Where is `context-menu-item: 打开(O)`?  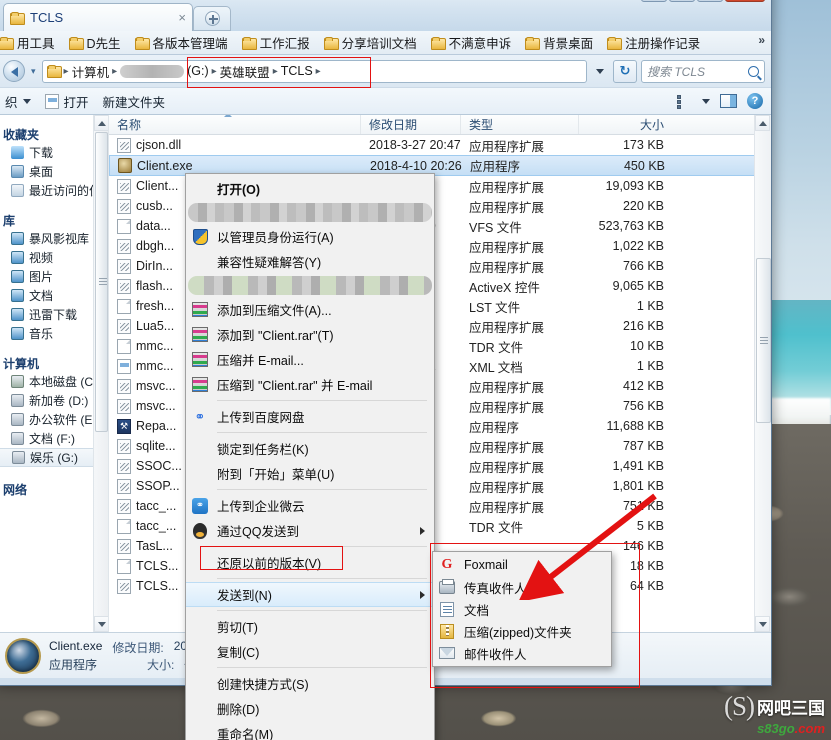
context-menu-item: 打开(O) is located at coordinates (310, 188).